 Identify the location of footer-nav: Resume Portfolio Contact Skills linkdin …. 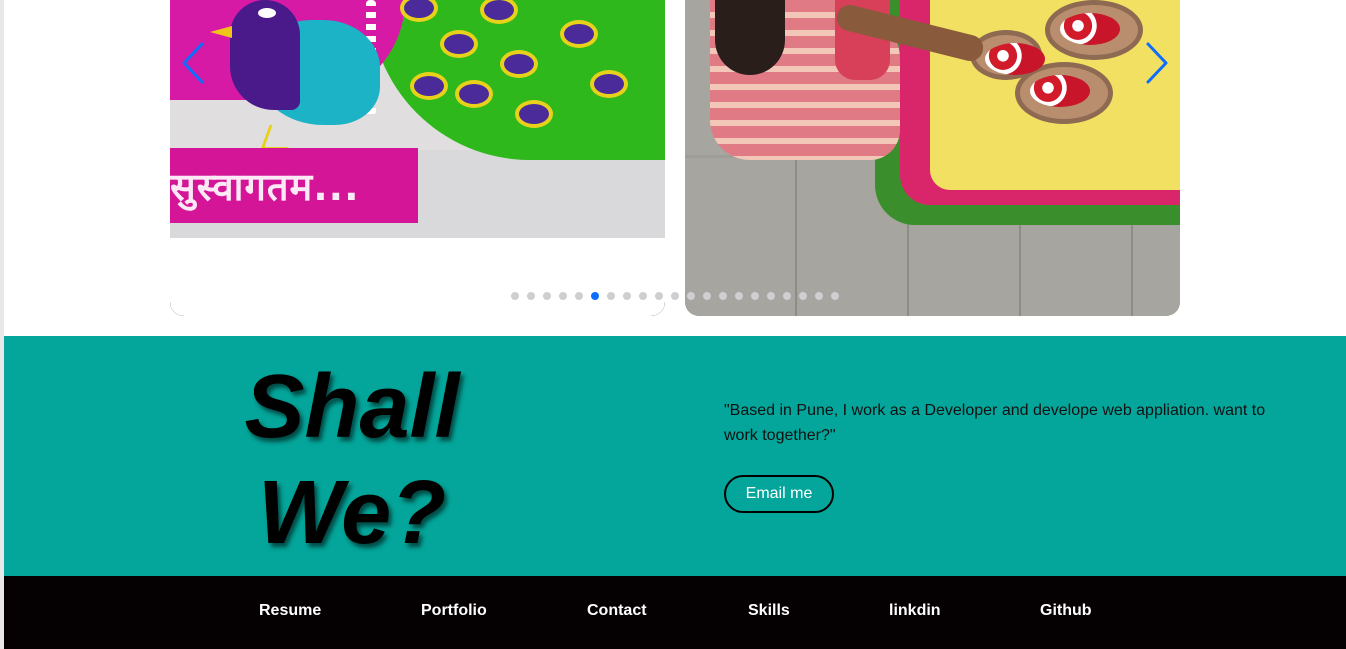
(675, 612).